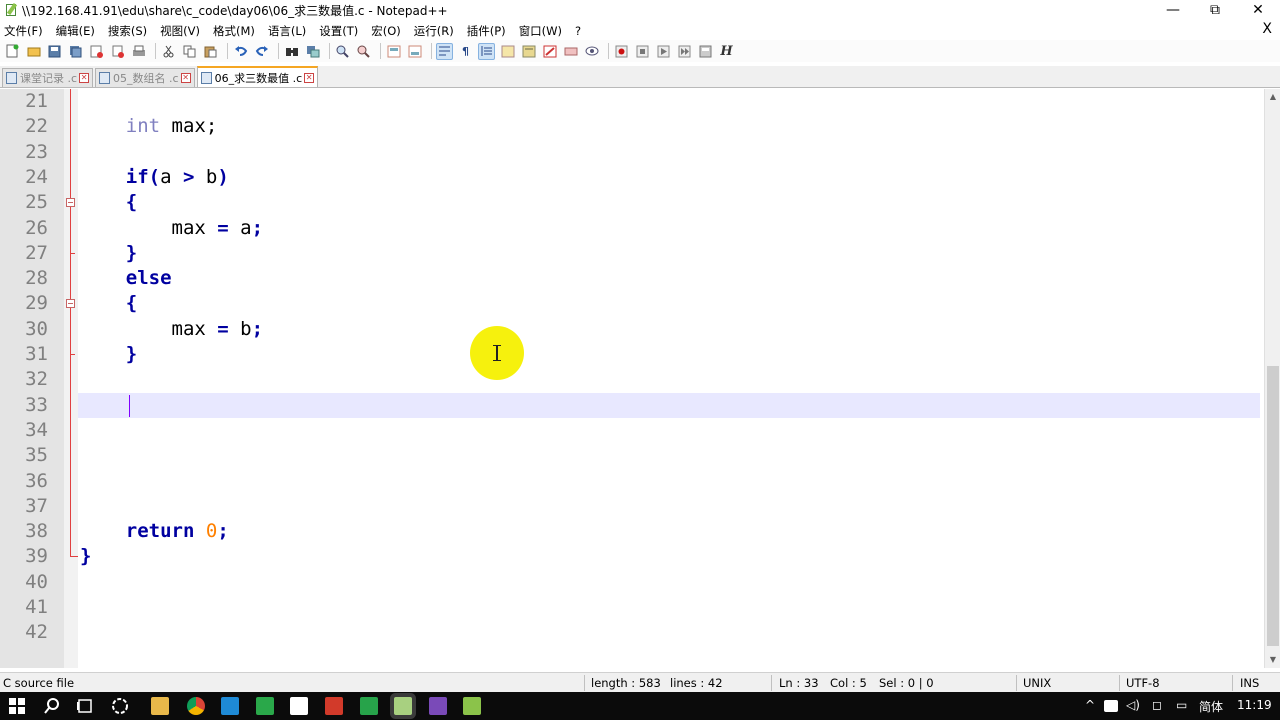  Describe the element at coordinates (36, 505) in the screenshot. I see `code-line: 37` at that location.